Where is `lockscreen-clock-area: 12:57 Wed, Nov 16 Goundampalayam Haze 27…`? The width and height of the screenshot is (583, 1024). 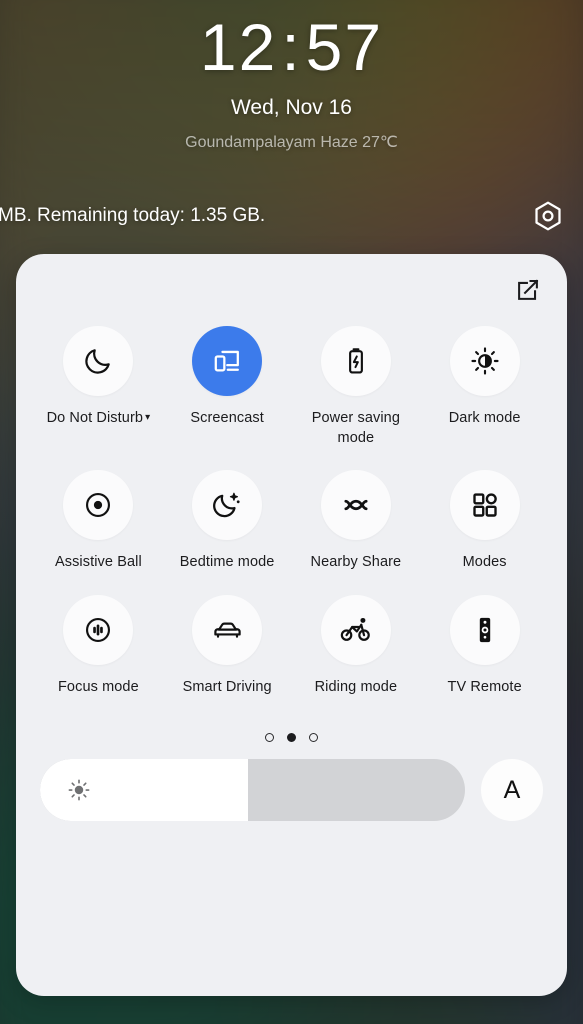
lockscreen-clock-area: 12:57 Wed, Nov 16 Goundampalayam Haze 27… is located at coordinates (291, 76).